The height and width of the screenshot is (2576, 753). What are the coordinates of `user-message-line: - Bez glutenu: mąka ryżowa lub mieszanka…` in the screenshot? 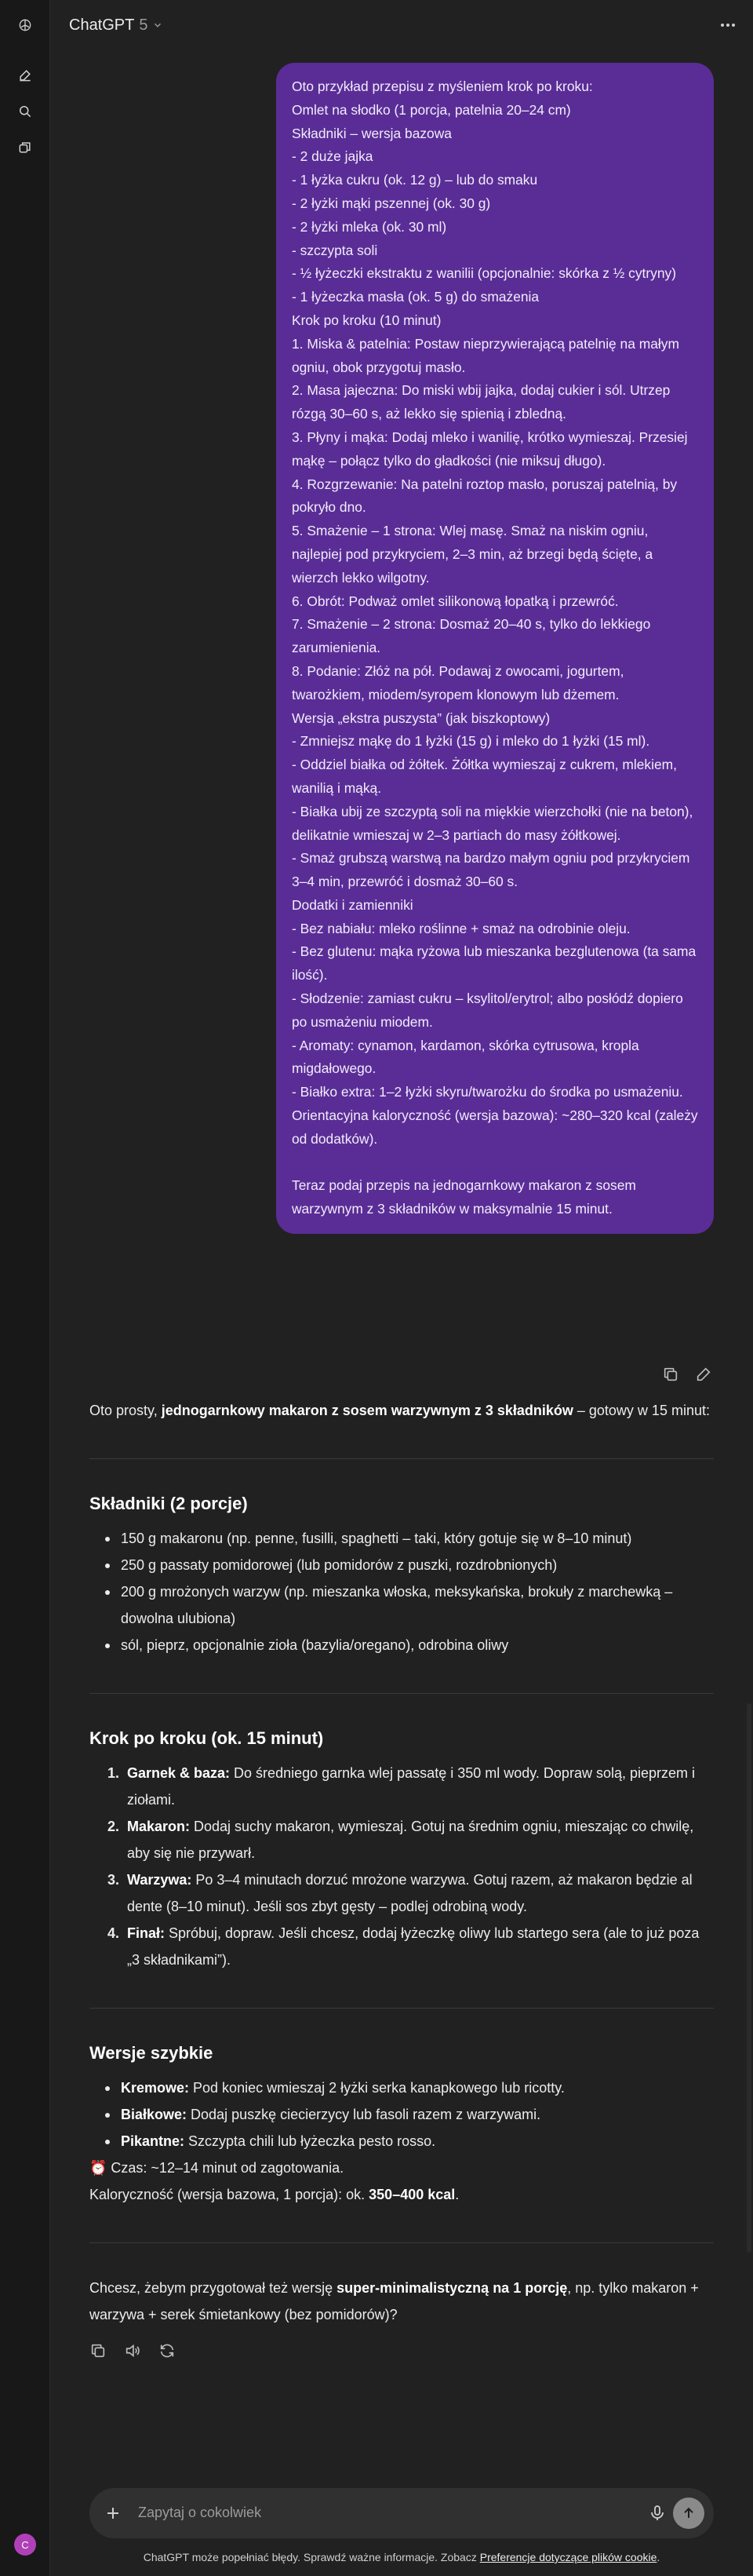 It's located at (496, 963).